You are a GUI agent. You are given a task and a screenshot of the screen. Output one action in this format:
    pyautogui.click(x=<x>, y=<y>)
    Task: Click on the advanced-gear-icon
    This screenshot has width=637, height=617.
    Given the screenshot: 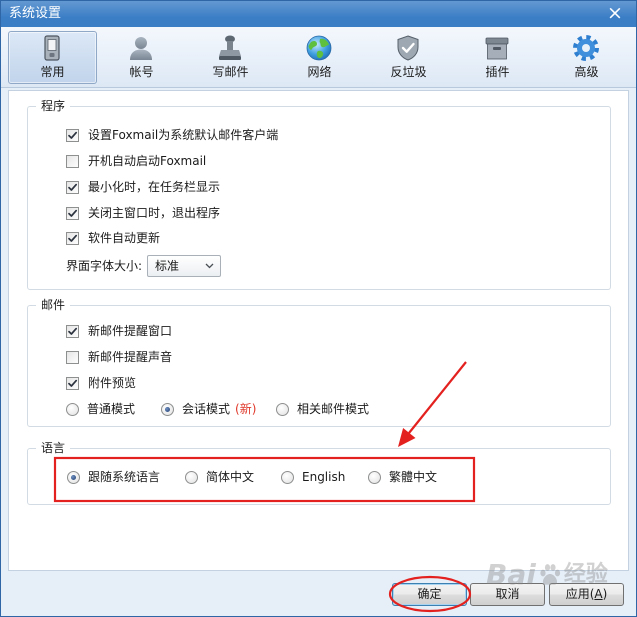 What is the action you would take?
    pyautogui.click(x=586, y=48)
    